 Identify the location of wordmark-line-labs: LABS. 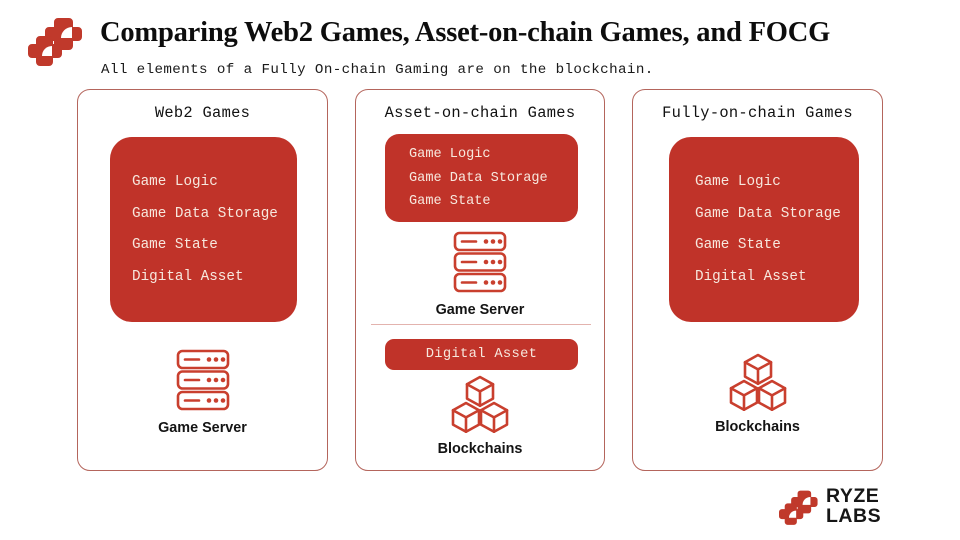
(854, 515).